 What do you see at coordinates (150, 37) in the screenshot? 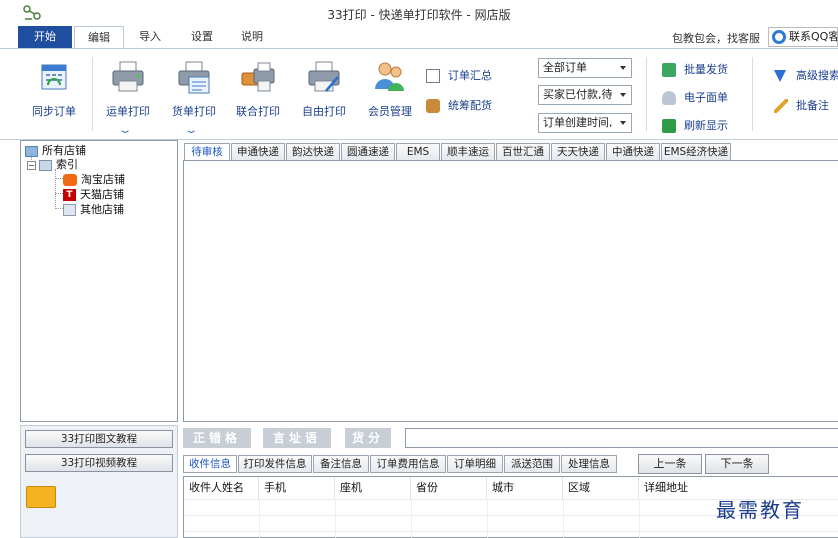
I see `tab-import: 导入` at bounding box center [150, 37].